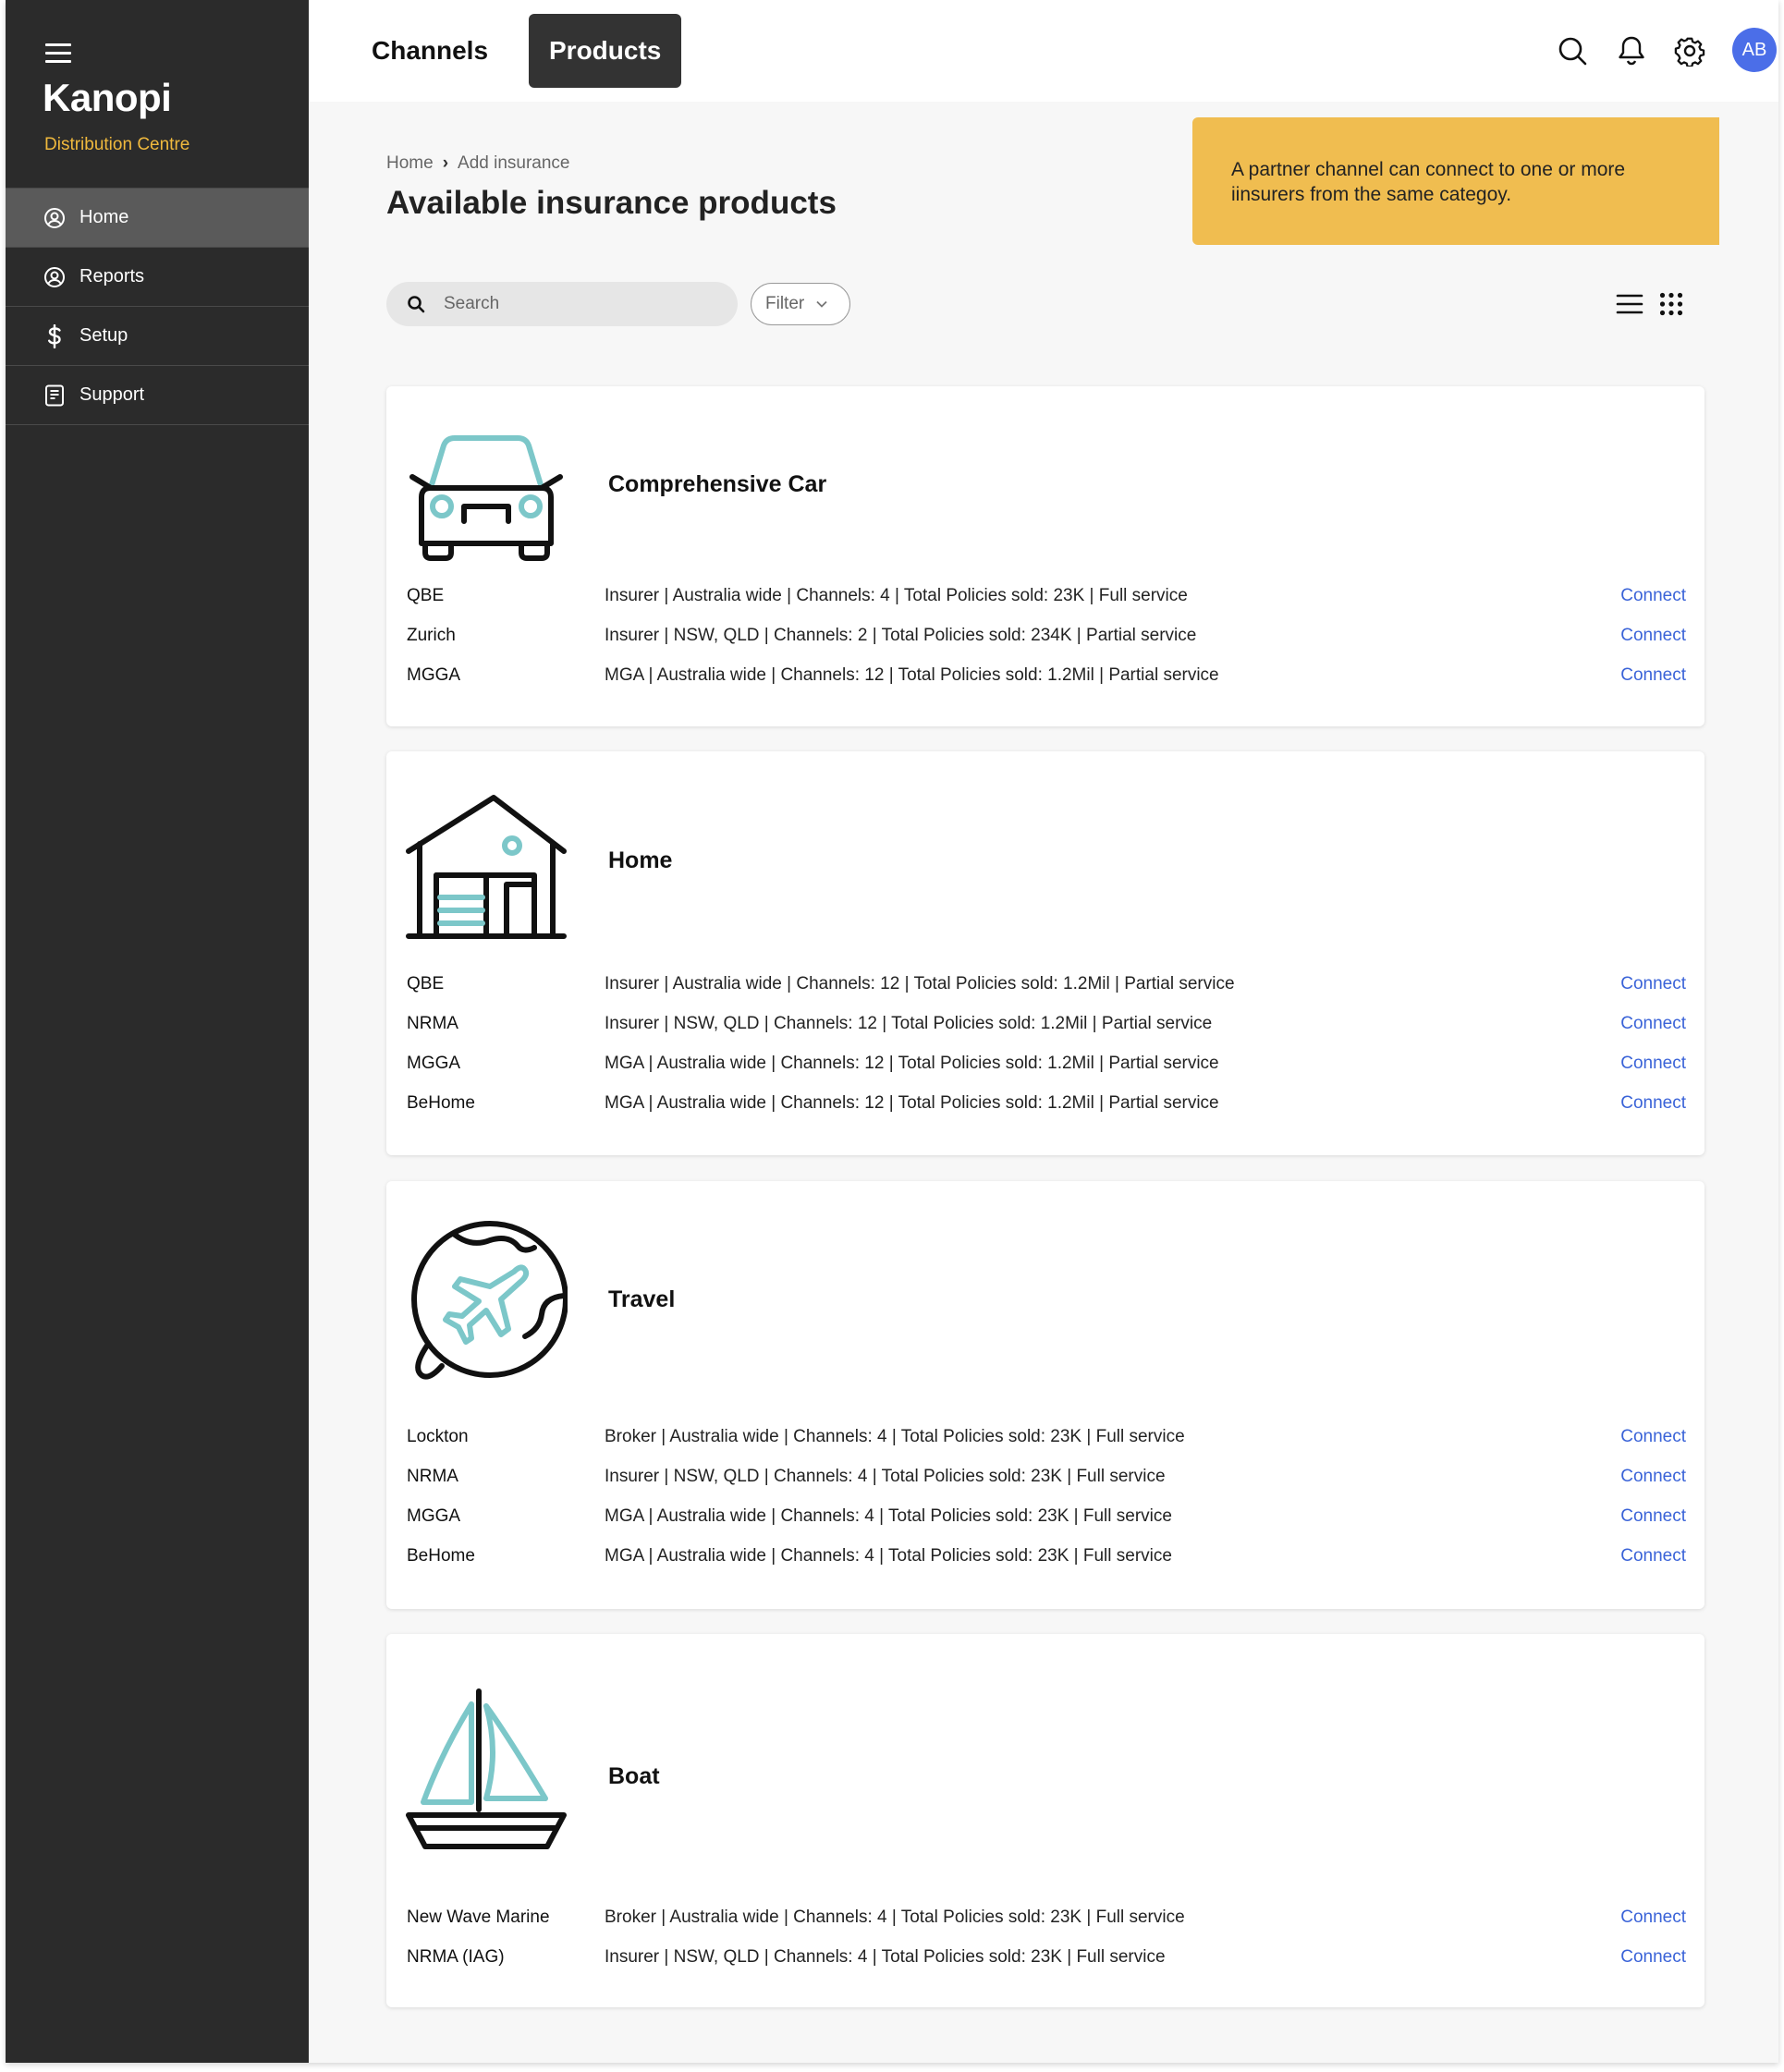 This screenshot has height=2072, width=1784. Describe the element at coordinates (104, 335) in the screenshot. I see `sidebar-item-label: Setup` at that location.